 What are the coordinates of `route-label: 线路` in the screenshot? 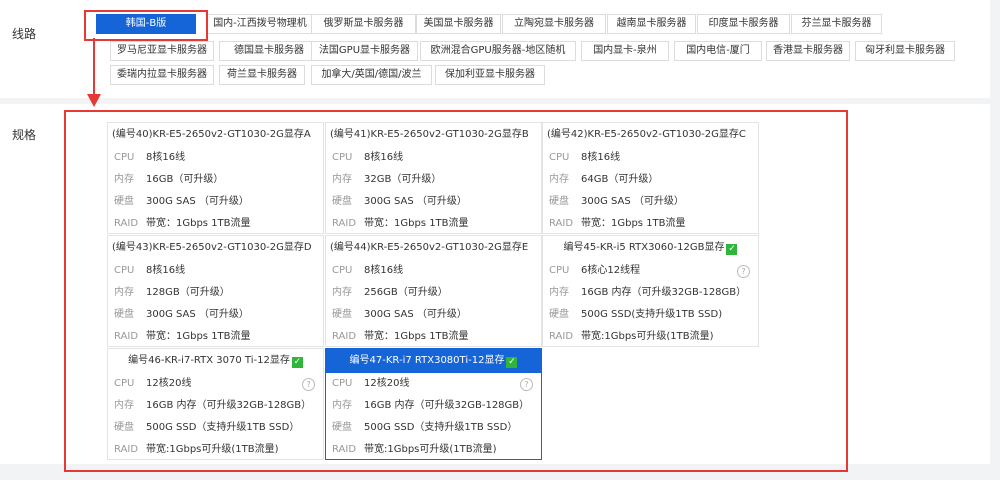 It's located at (24, 34).